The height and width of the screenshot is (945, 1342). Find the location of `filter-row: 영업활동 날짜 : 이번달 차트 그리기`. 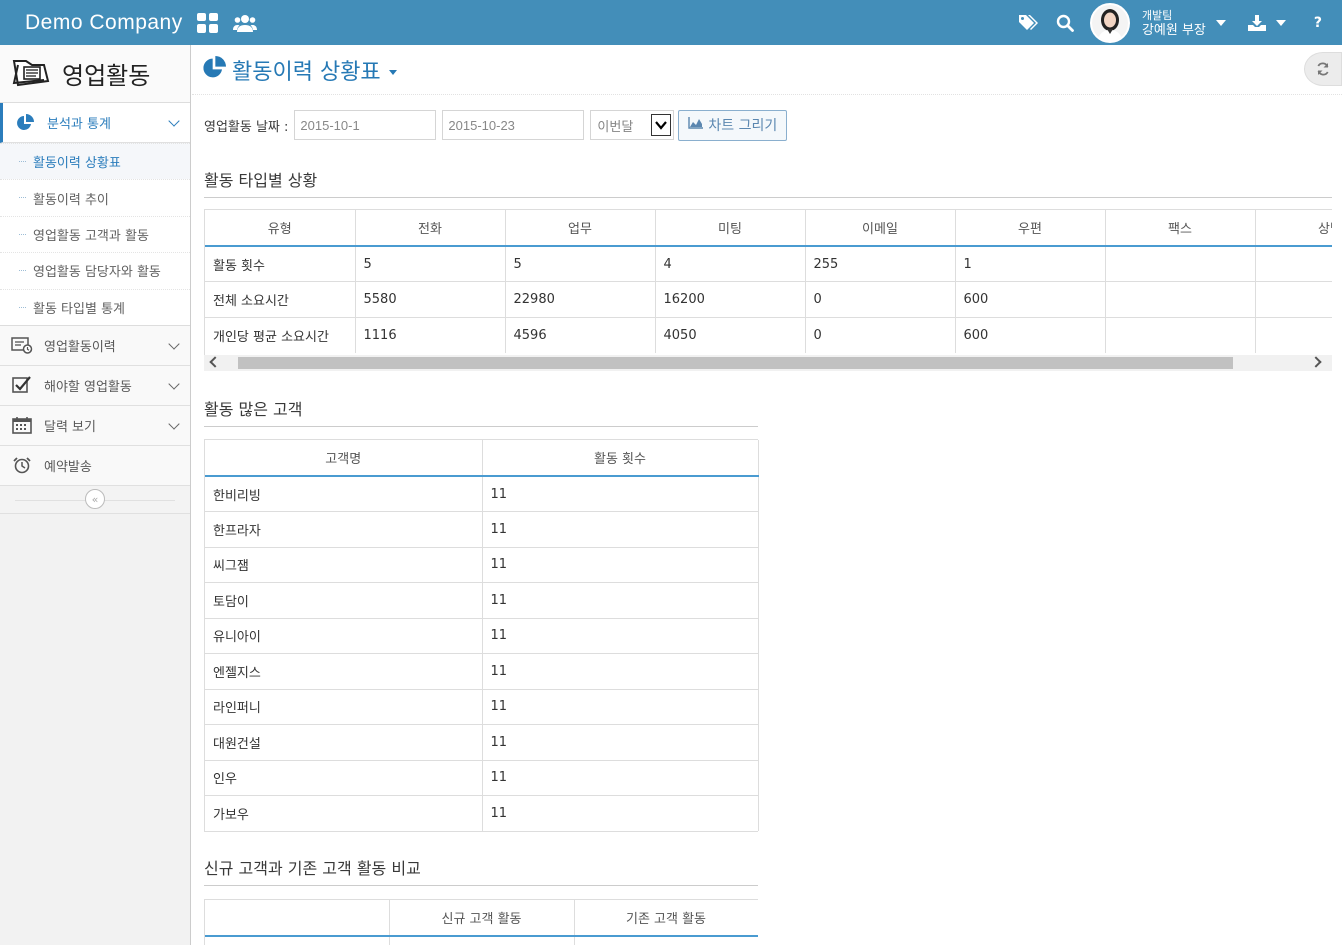

filter-row: 영업활동 날짜 : 이번달 차트 그리기 is located at coordinates (496, 125).